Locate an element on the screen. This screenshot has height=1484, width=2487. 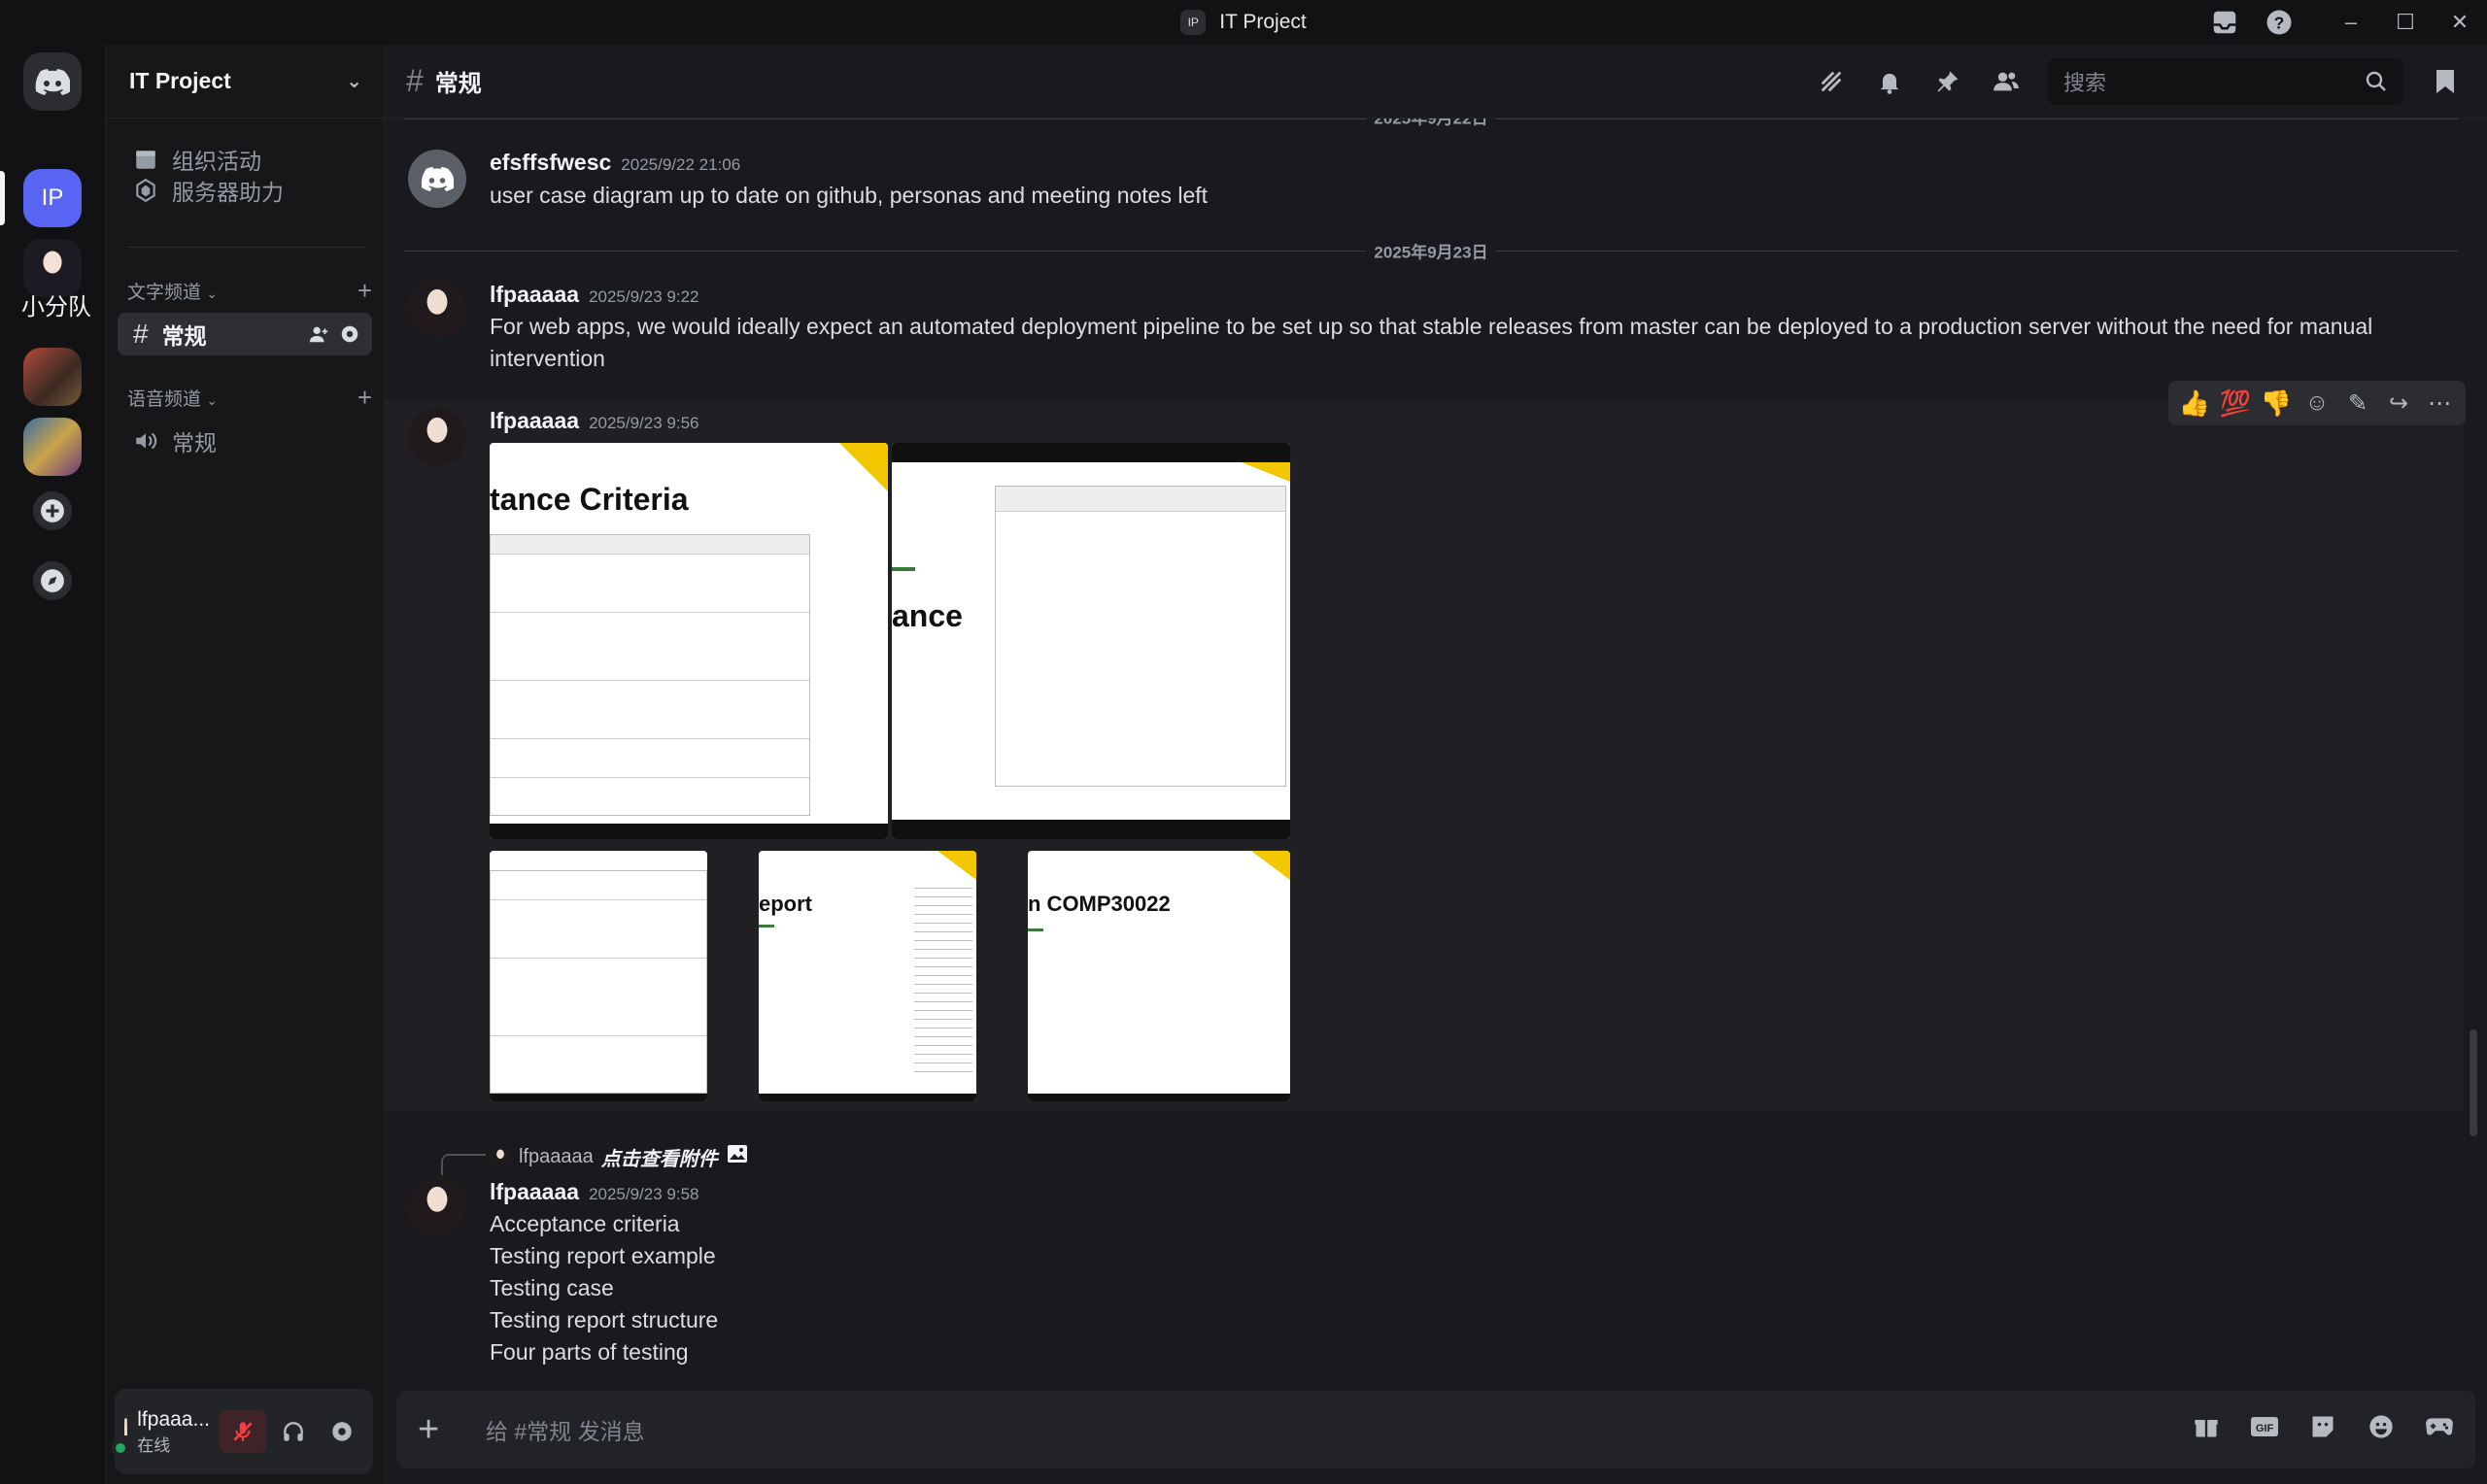
date-divider: 2025年9月22日 is located at coordinates (1431, 124).